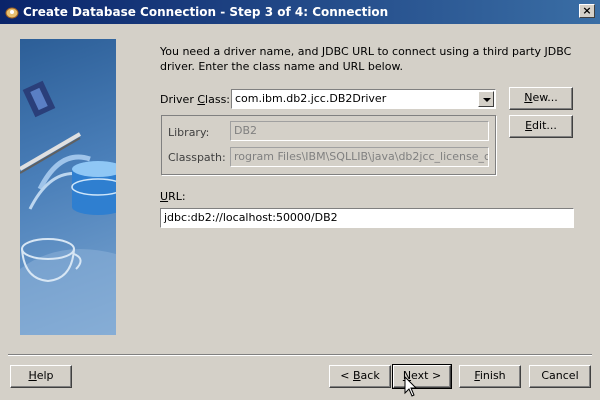  I want to click on cancel-button: Cancel, so click(560, 376).